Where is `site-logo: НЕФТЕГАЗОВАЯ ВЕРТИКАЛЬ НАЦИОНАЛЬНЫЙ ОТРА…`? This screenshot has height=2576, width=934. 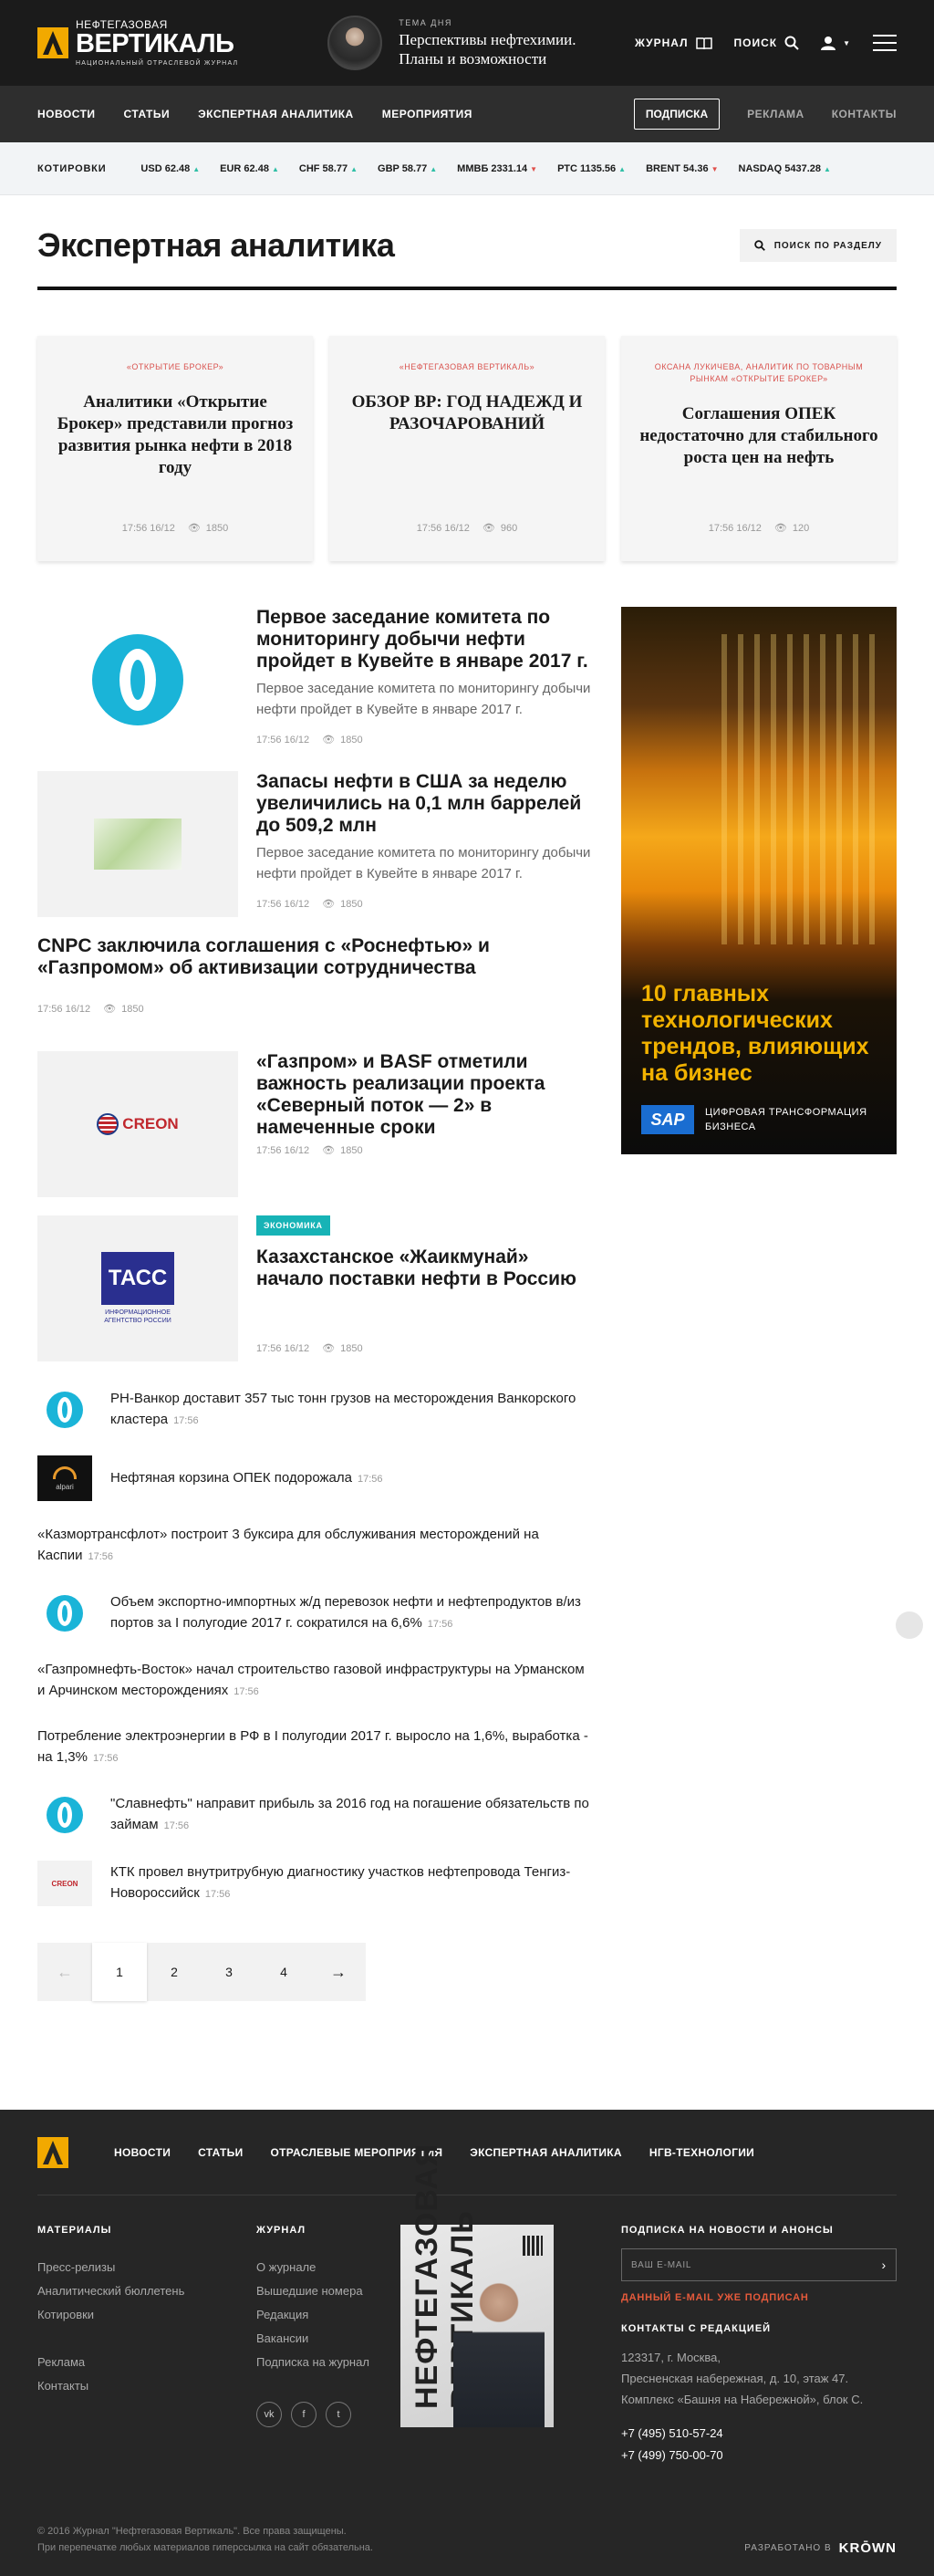 site-logo: НЕФТЕГАЗОВАЯ ВЕРТИКАЛЬ НАЦИОНАЛЬНЫЙ ОТРА… is located at coordinates (137, 43).